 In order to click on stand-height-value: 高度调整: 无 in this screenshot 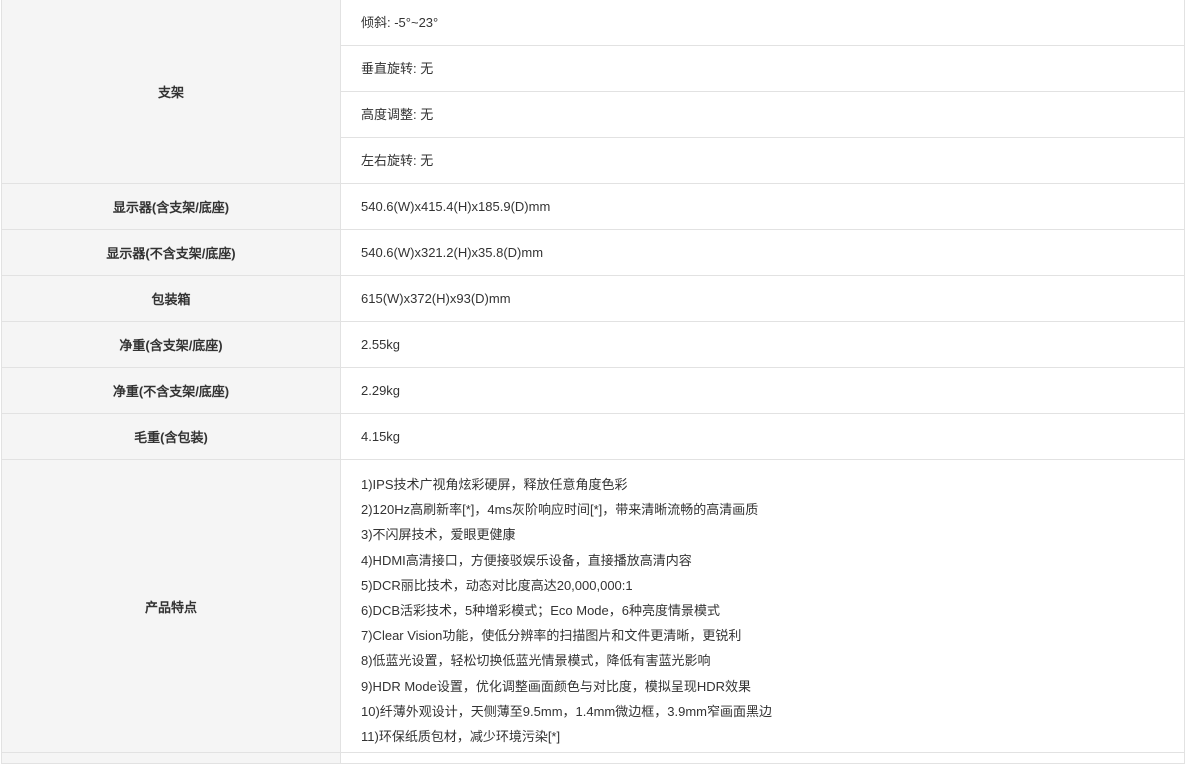, I will do `click(762, 115)`.